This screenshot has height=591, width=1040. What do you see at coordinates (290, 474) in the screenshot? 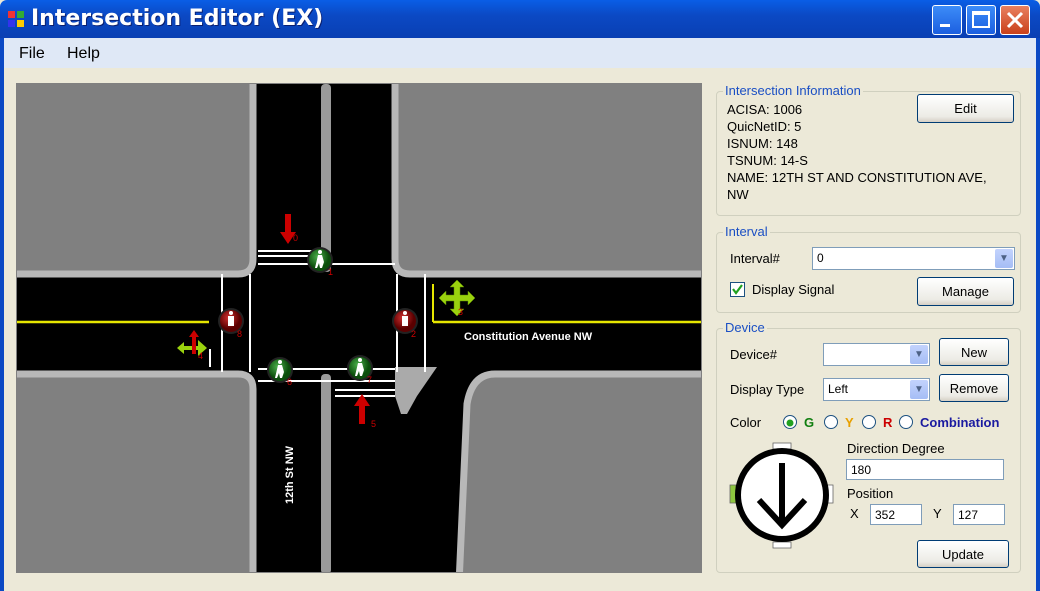
I see `street-name-ns: 12th St NW` at bounding box center [290, 474].